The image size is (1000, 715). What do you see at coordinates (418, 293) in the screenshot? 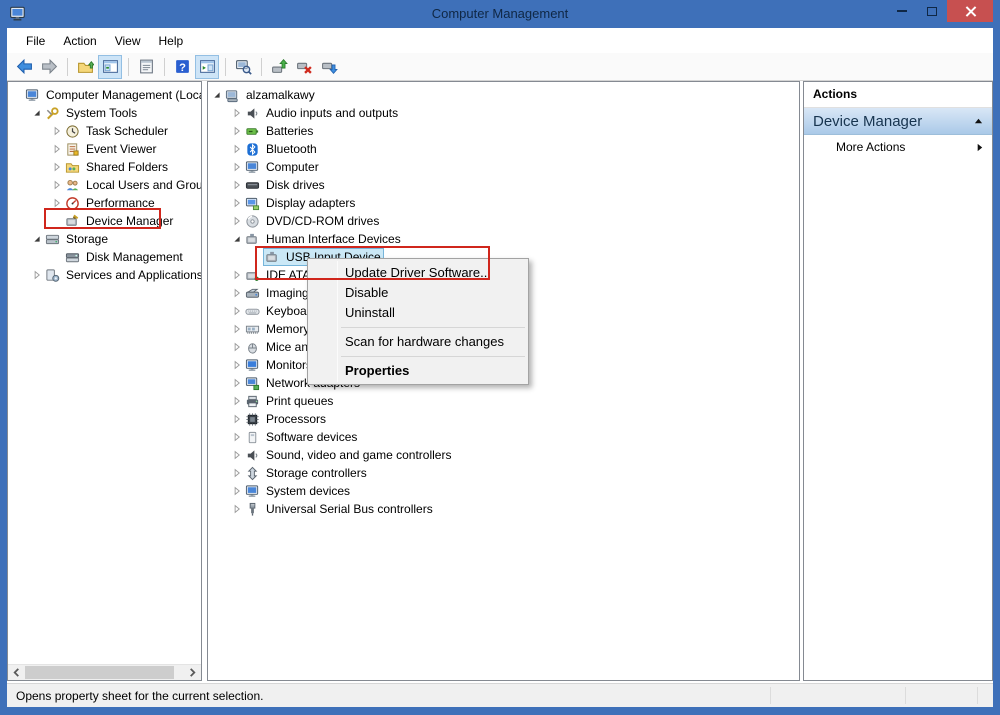
I see `context-menu-item-disable: Disable` at bounding box center [418, 293].